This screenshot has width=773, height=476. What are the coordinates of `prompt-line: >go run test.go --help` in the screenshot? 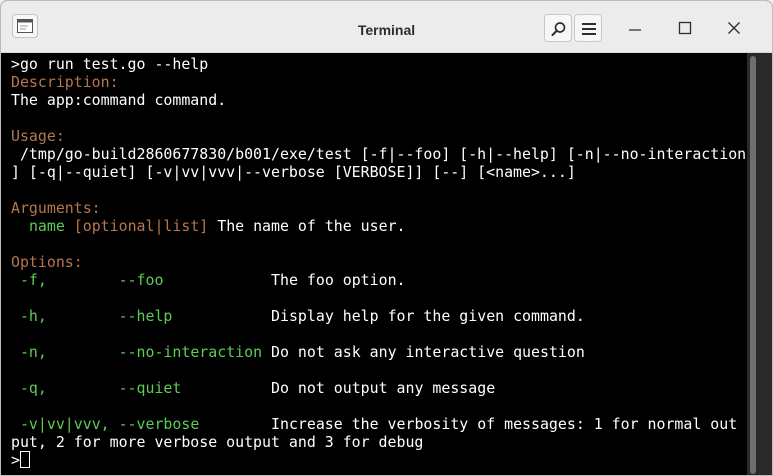 It's located at (110, 64).